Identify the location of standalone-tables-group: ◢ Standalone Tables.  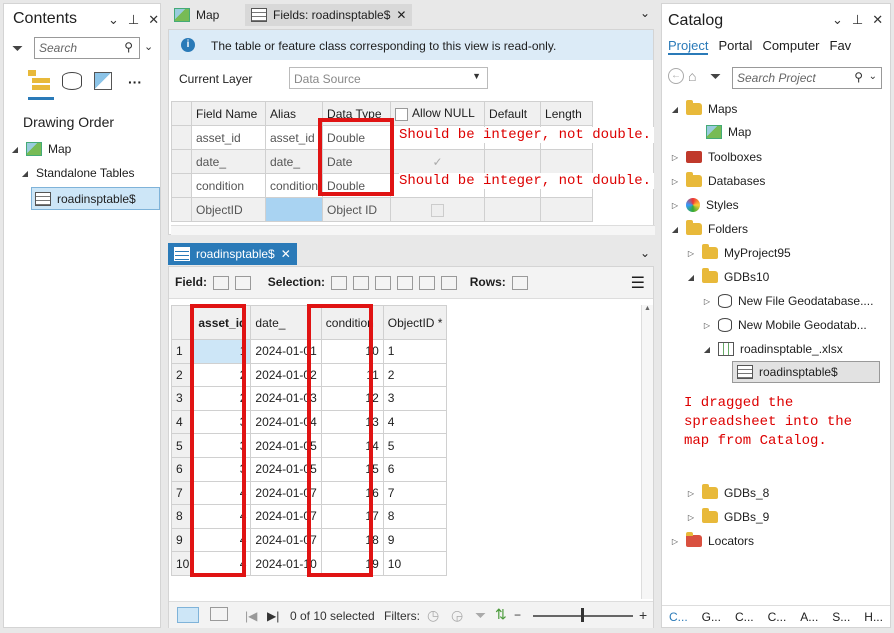
(77, 173).